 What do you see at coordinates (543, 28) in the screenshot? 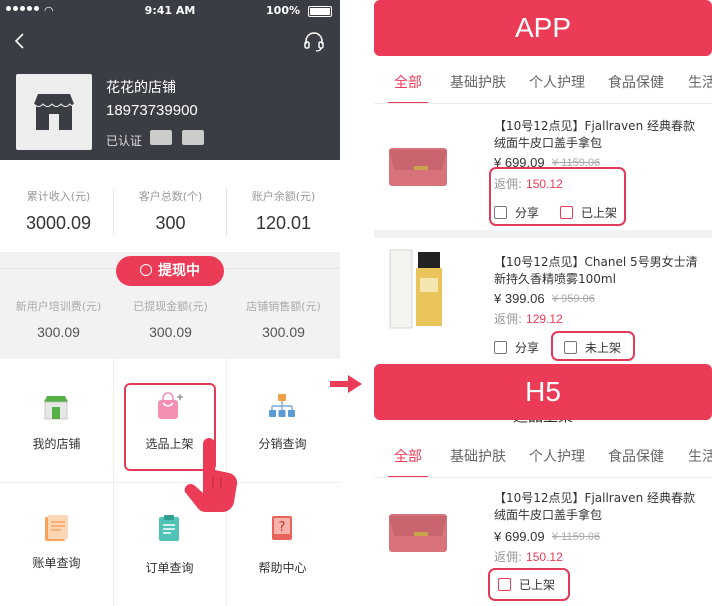
I see `app-banner: APP` at bounding box center [543, 28].